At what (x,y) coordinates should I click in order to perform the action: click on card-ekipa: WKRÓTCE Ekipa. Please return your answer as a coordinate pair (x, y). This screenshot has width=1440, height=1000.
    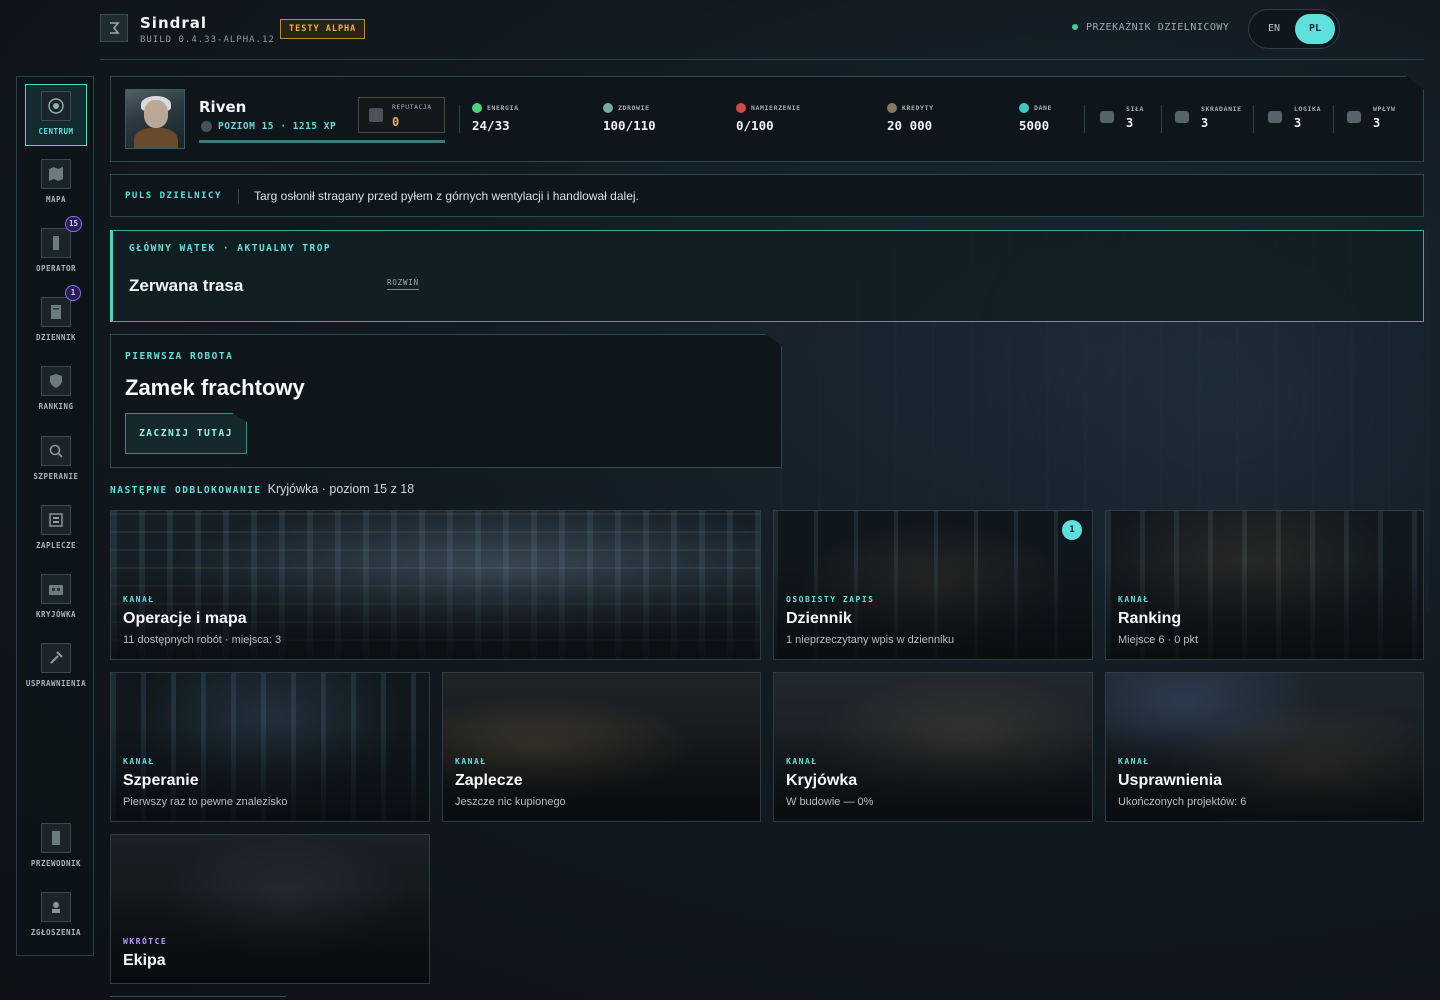
    Looking at the image, I should click on (270, 909).